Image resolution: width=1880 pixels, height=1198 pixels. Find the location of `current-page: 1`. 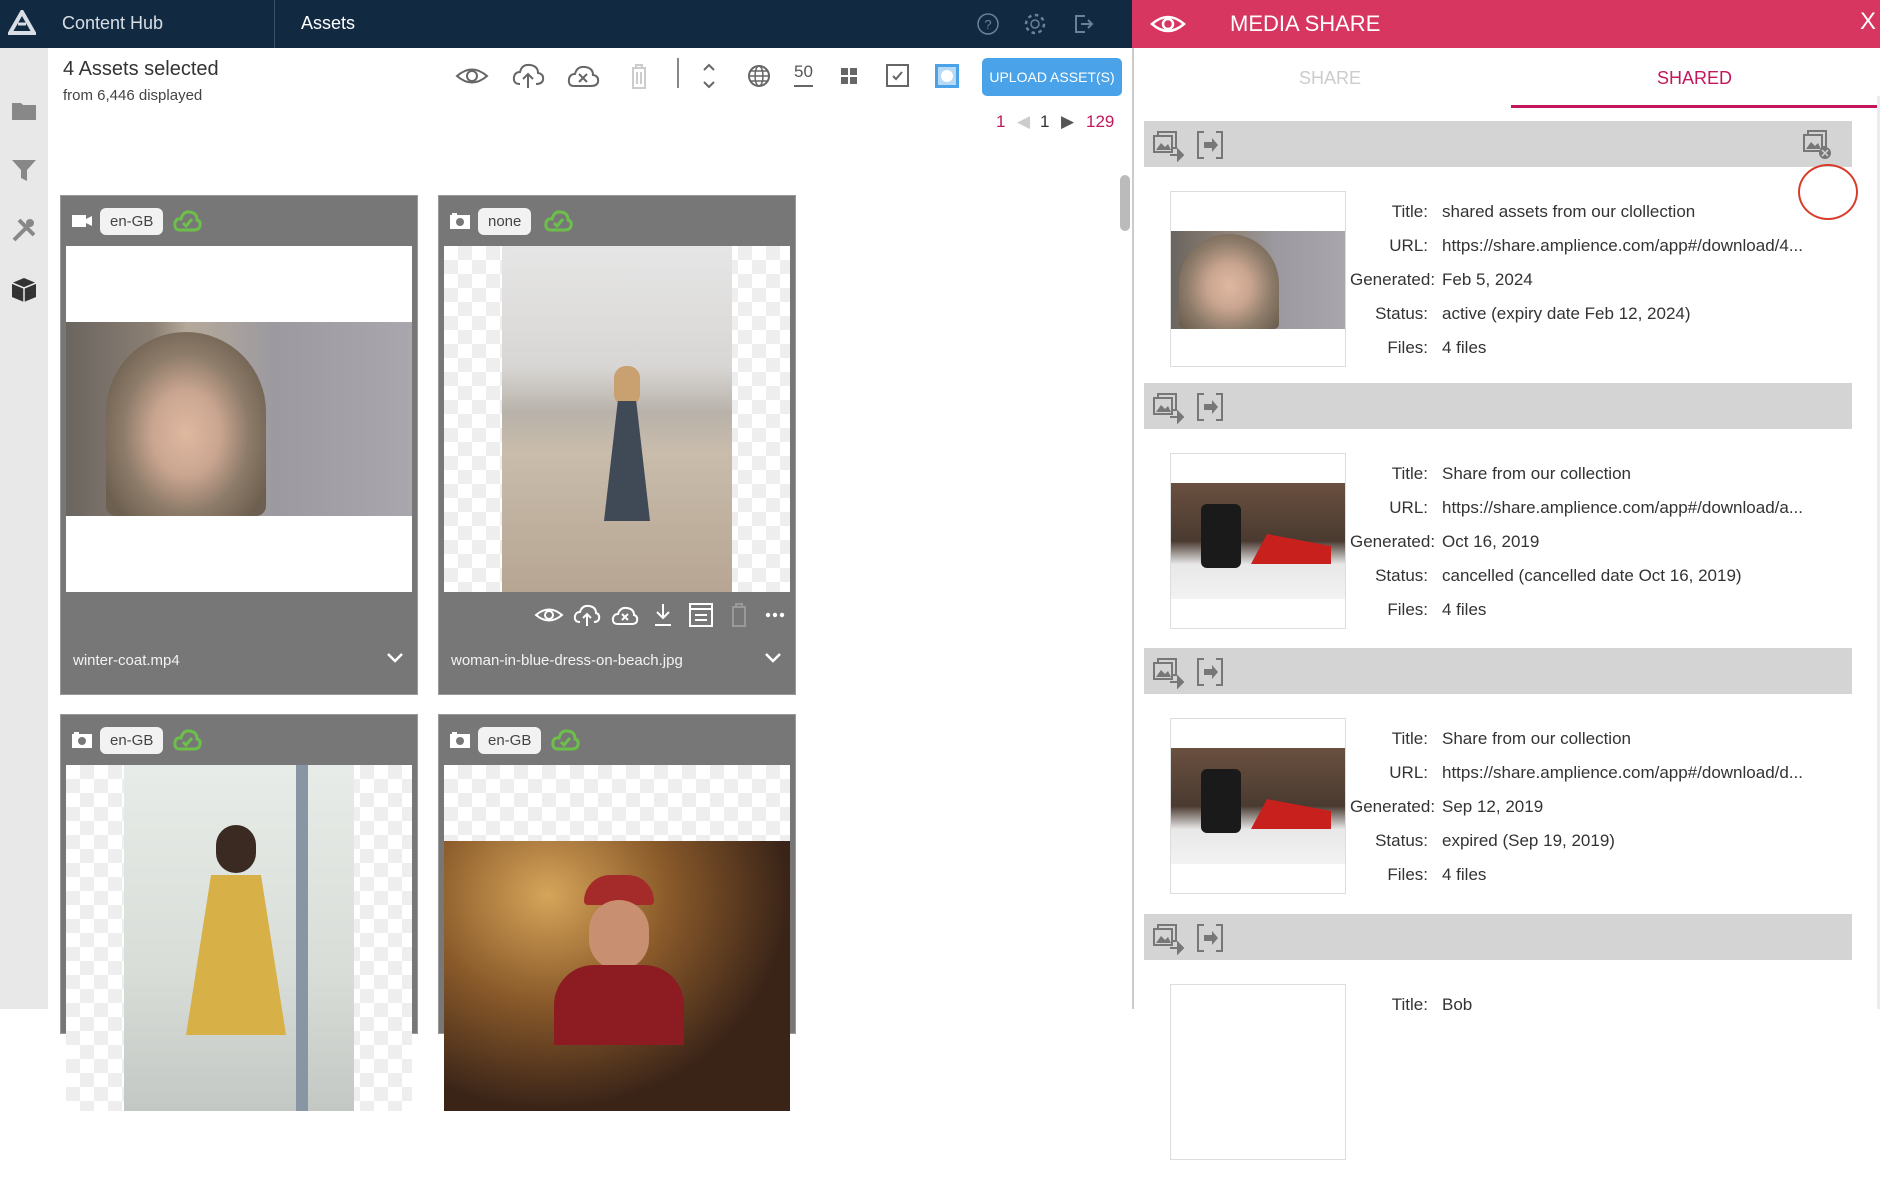

current-page: 1 is located at coordinates (1045, 121).